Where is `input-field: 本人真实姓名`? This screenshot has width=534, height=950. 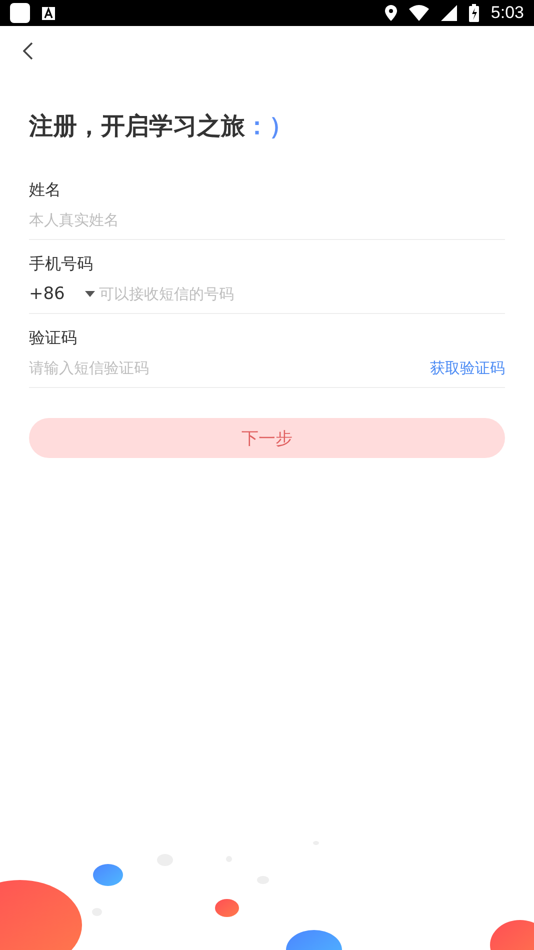 input-field: 本人真实姓名 is located at coordinates (267, 220).